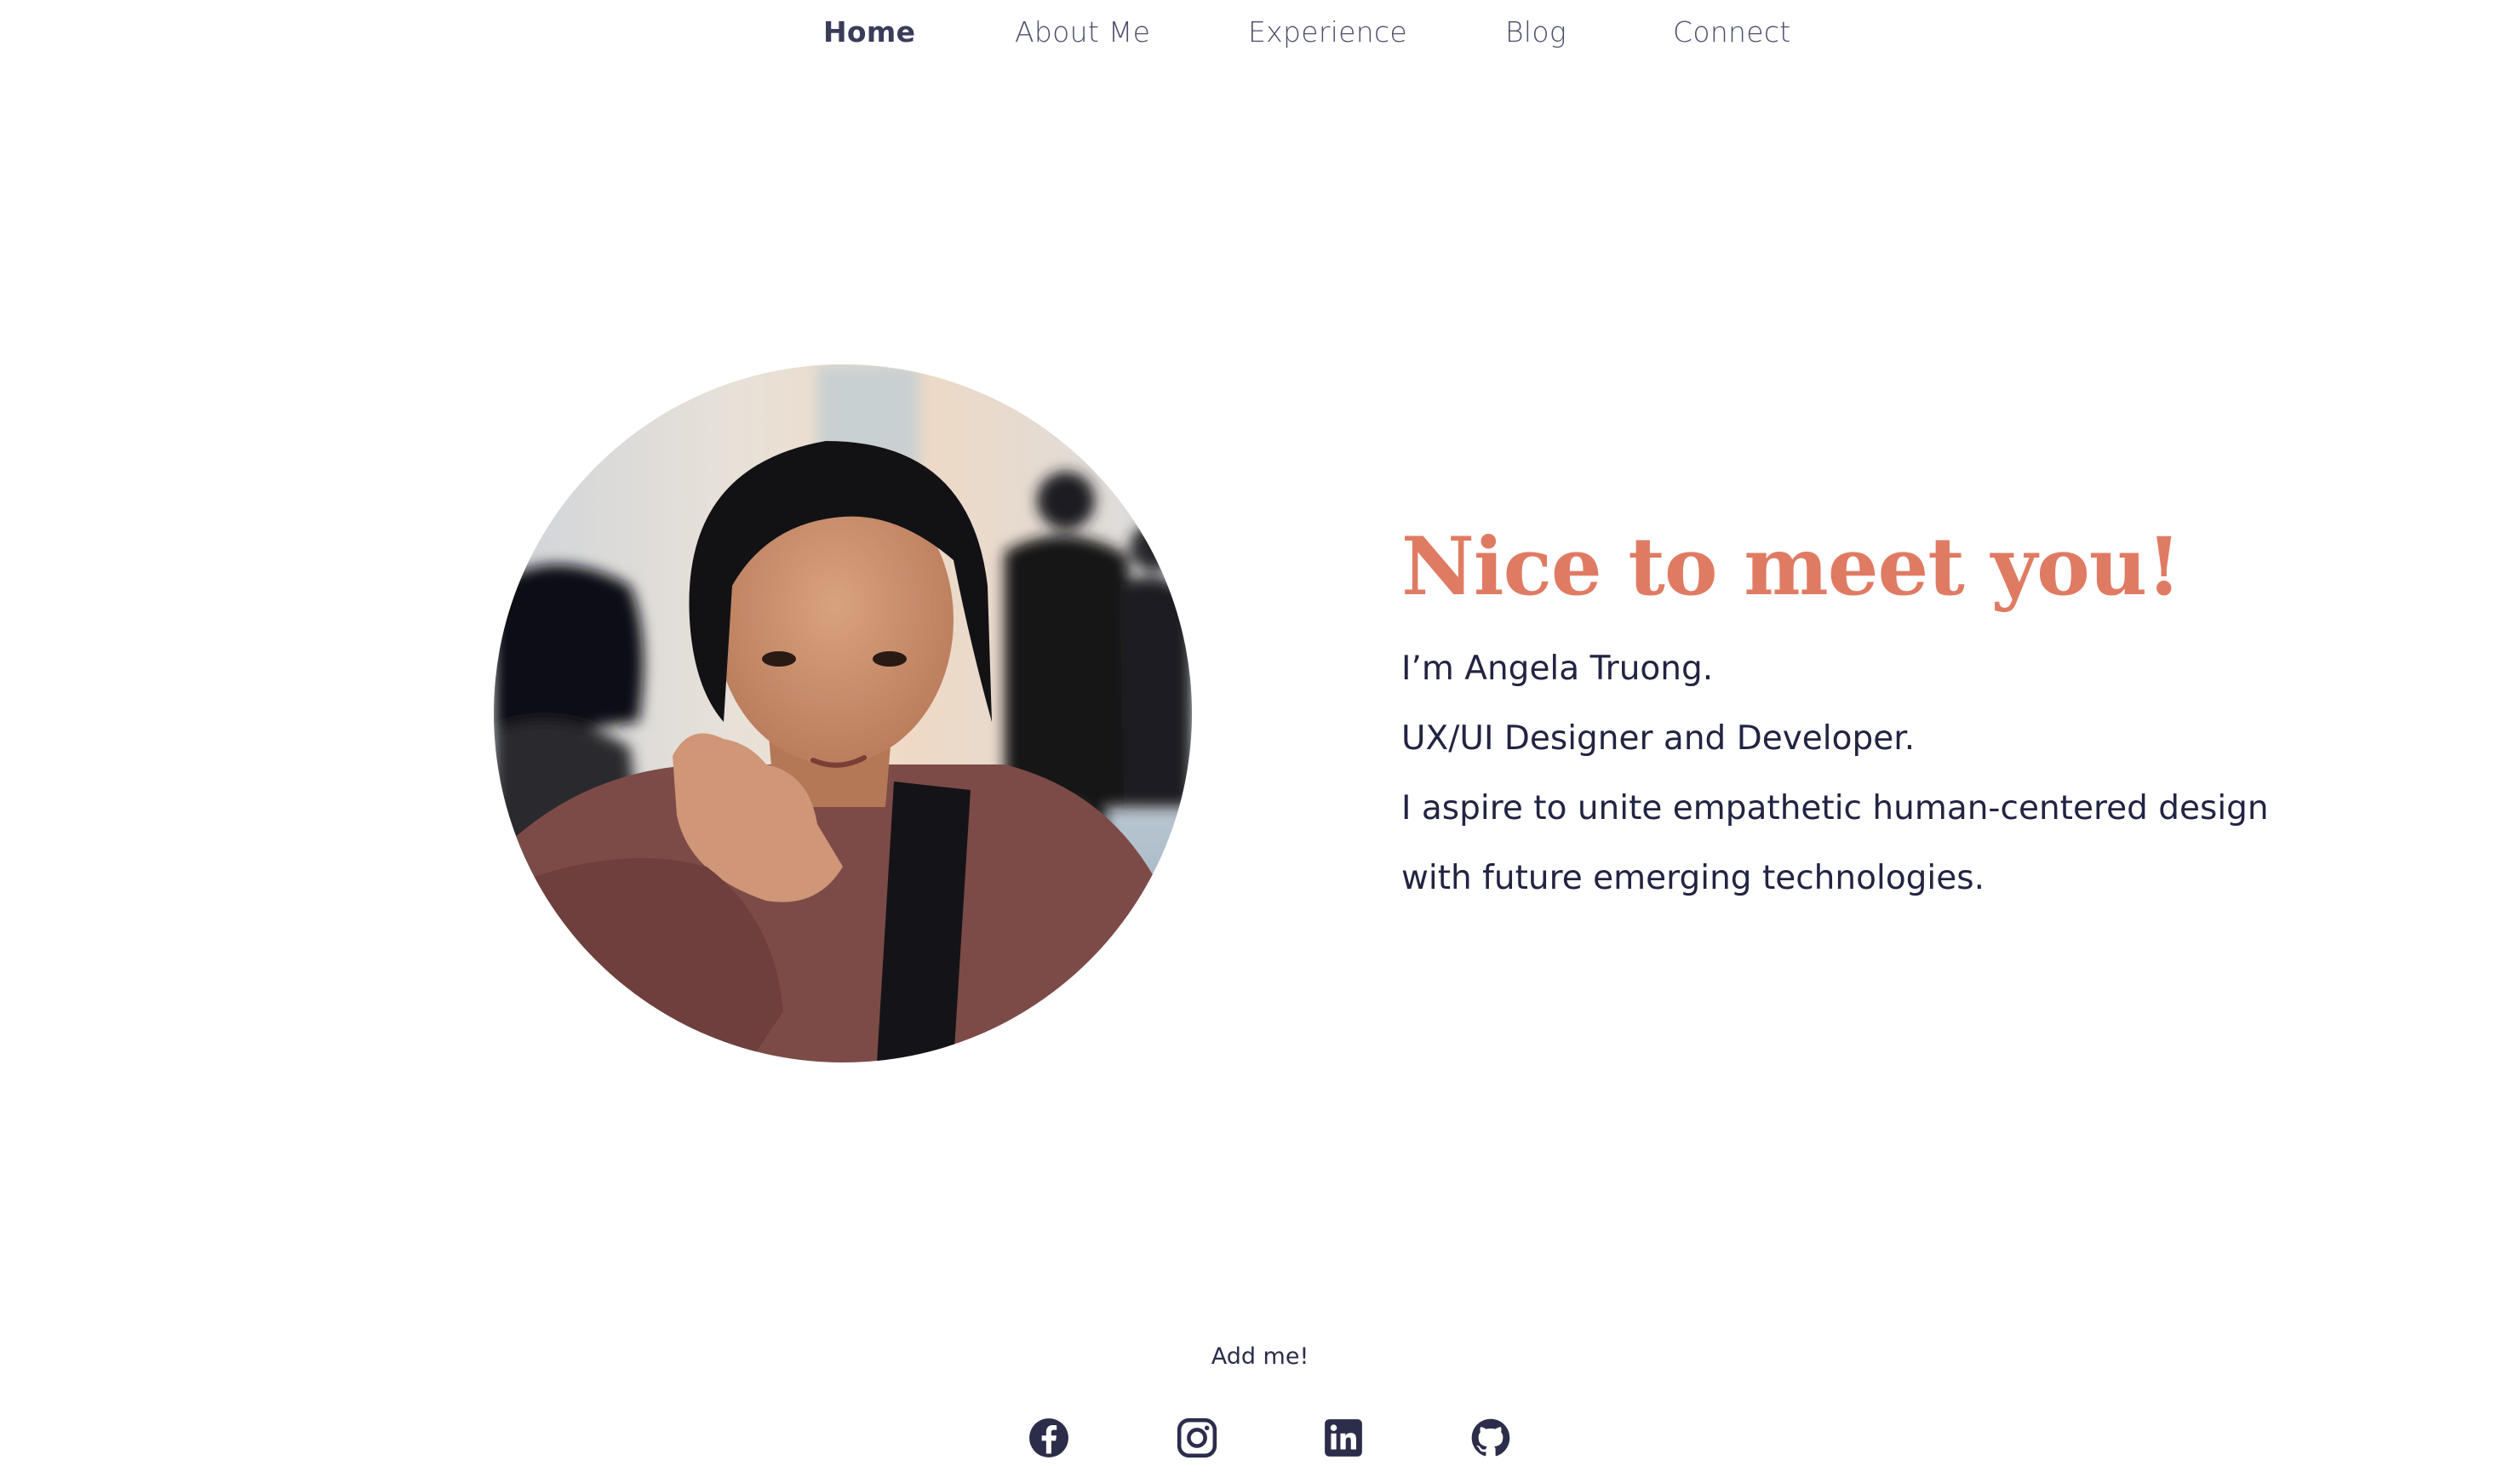 Image resolution: width=2520 pixels, height=1483 pixels. What do you see at coordinates (1049, 1438) in the screenshot?
I see `facebook-icon` at bounding box center [1049, 1438].